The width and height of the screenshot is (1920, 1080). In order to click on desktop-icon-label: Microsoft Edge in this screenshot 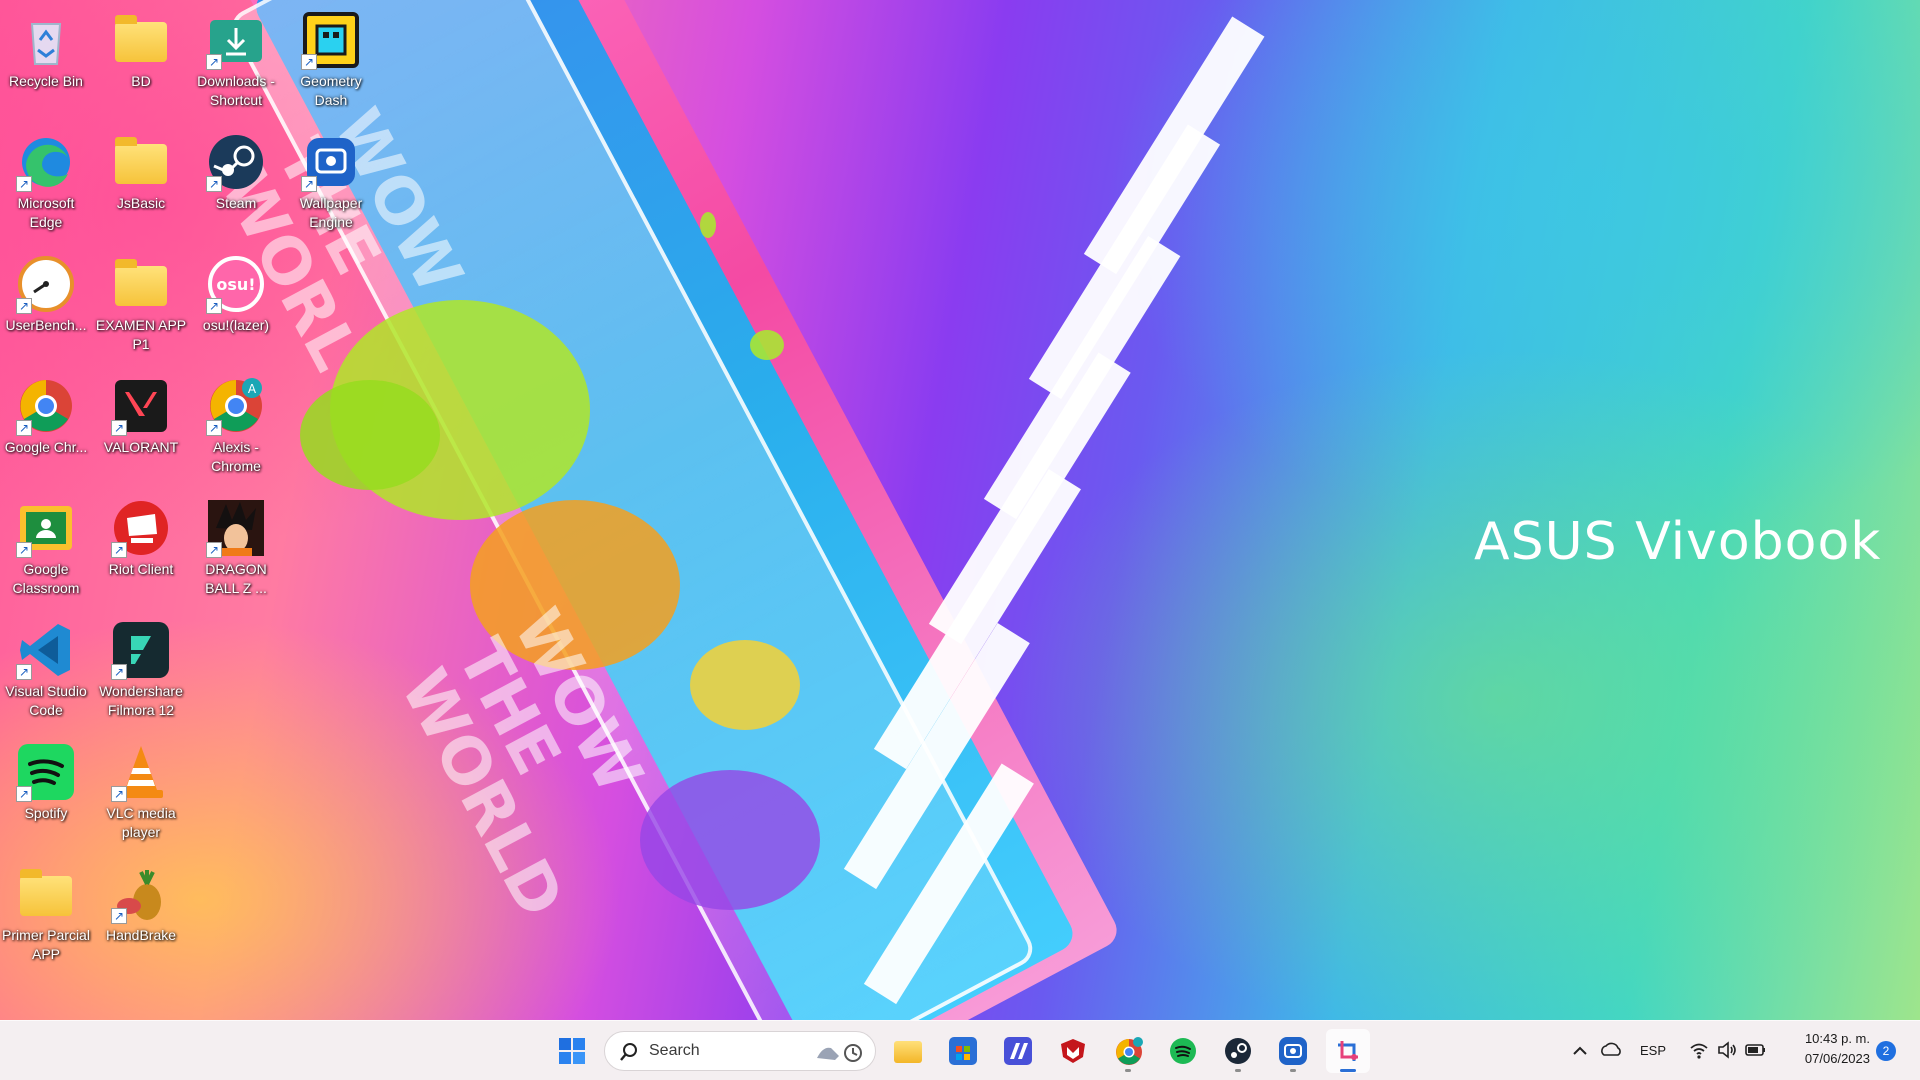, I will do `click(46, 212)`.